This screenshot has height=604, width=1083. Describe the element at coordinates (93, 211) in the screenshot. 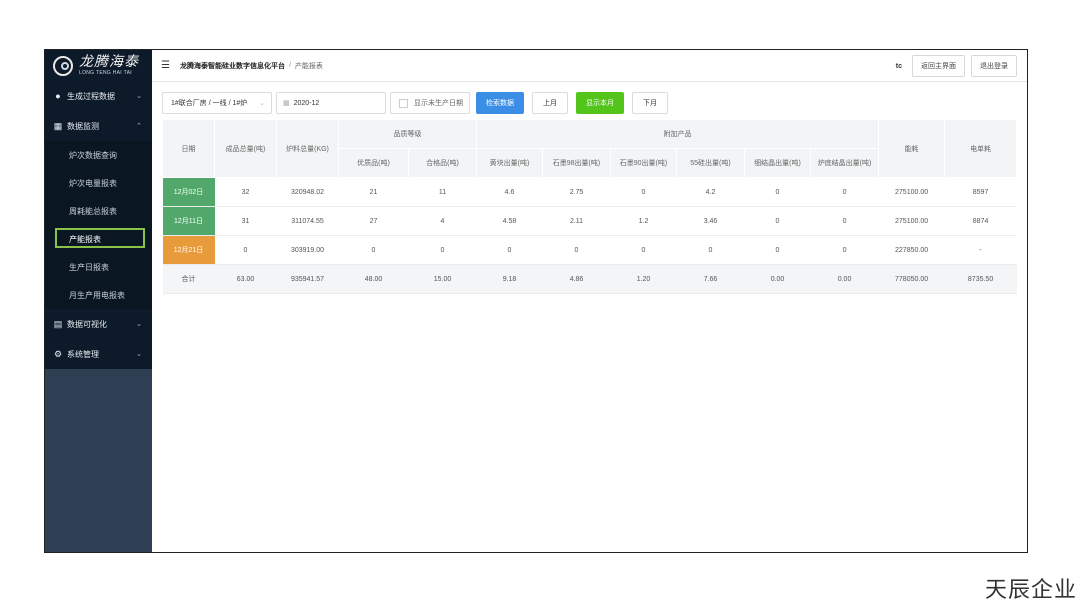

I see `sidebar-item-label: 周耗能总报表` at that location.